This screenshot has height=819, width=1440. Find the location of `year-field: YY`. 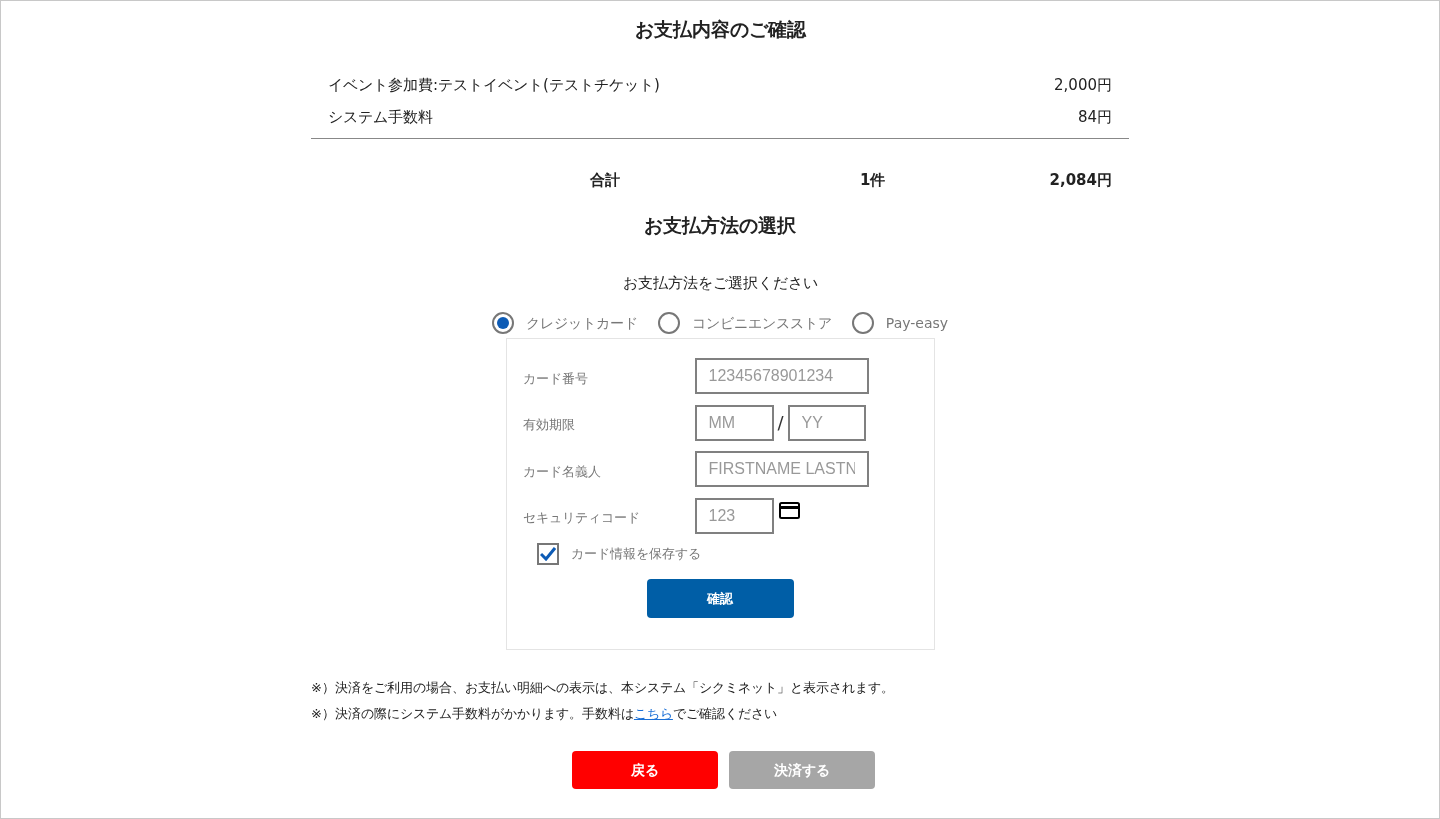

year-field: YY is located at coordinates (826, 422).